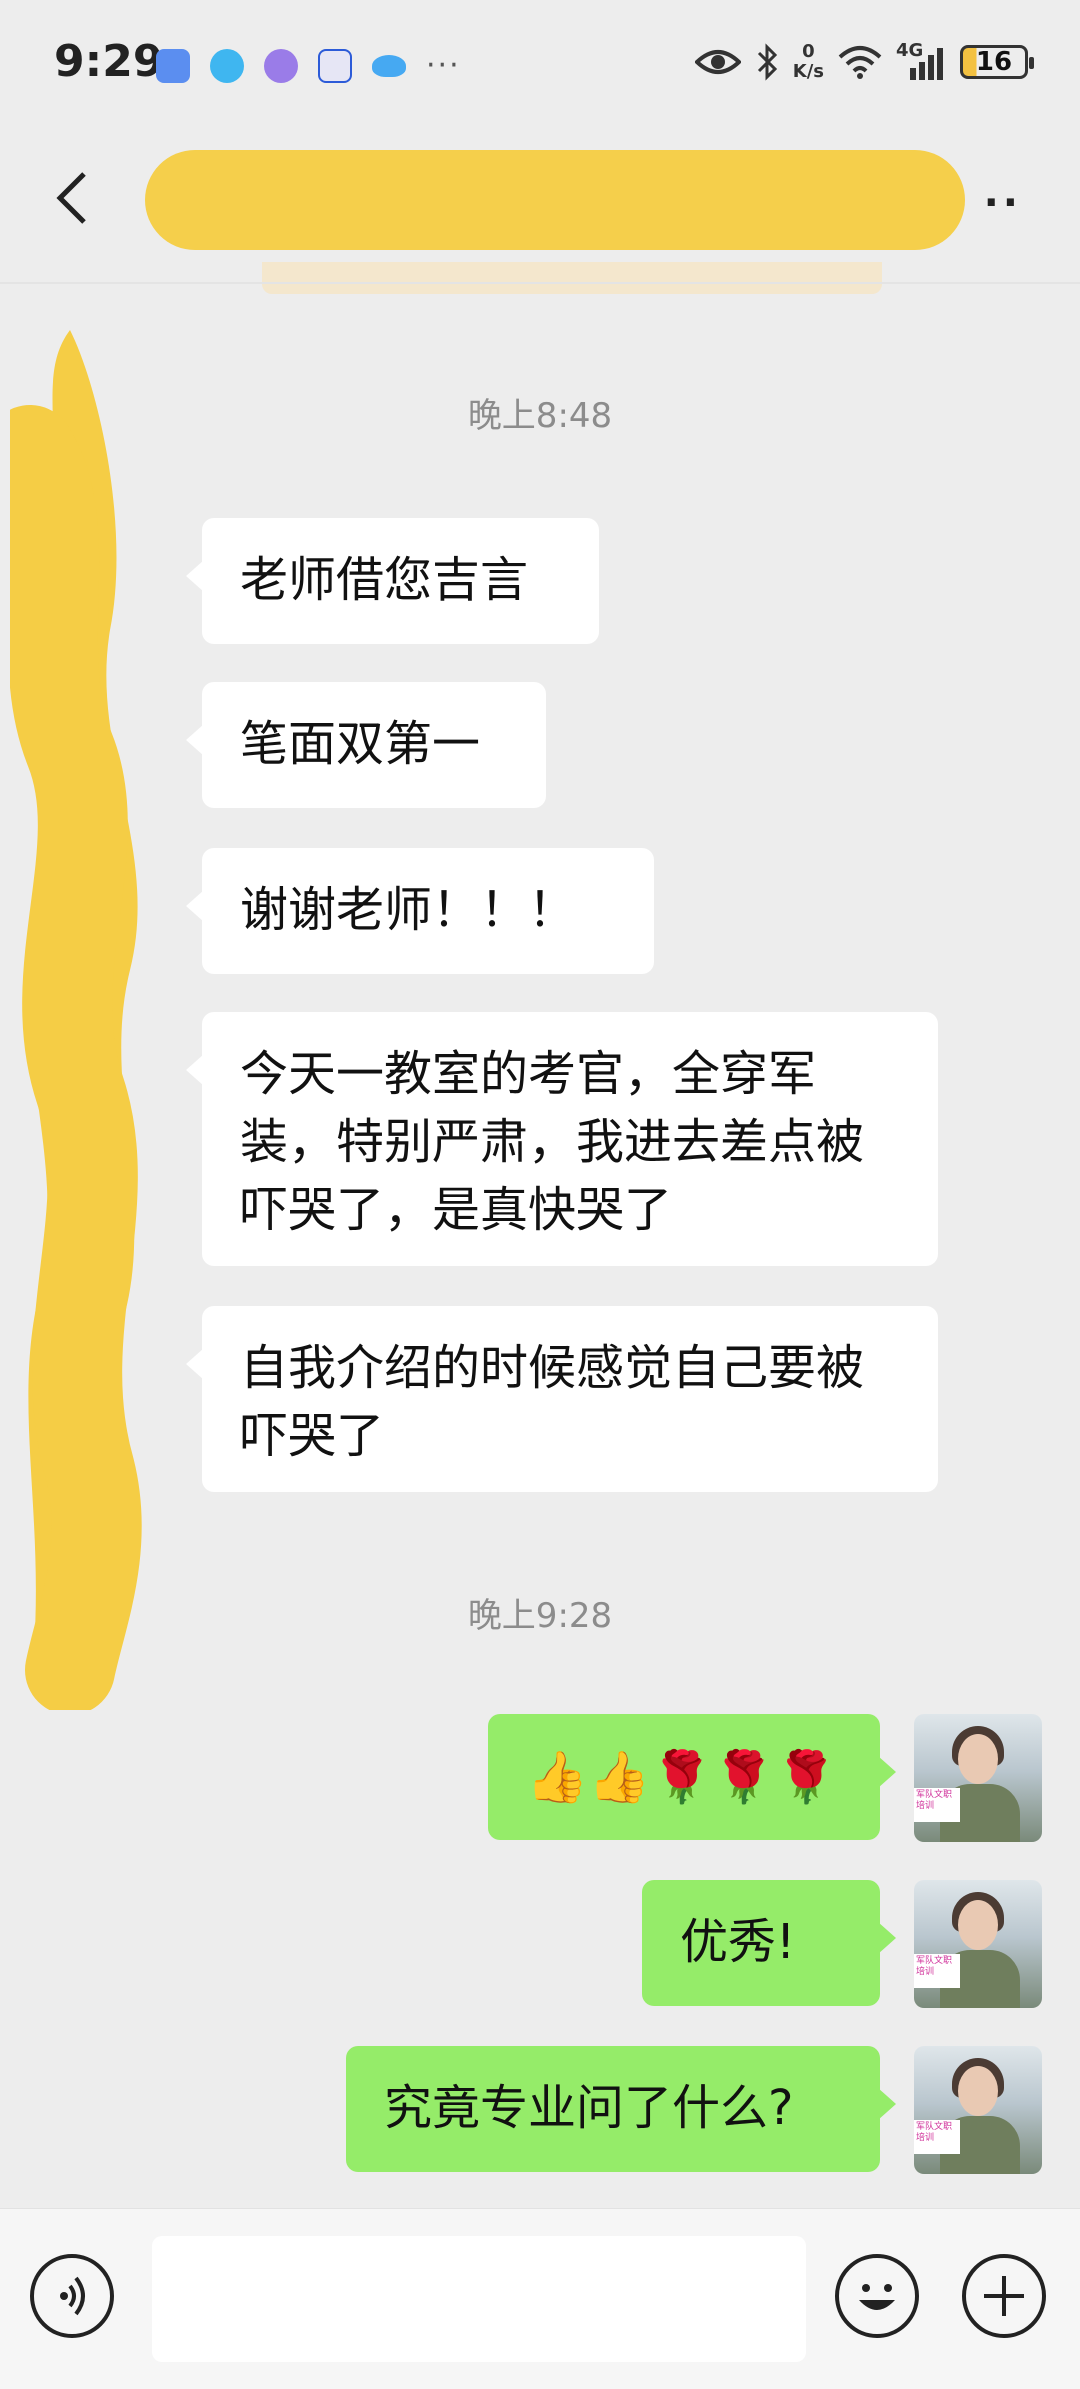 The image size is (1080, 2389). What do you see at coordinates (997, 62) in the screenshot?
I see `battery-indicator: 16` at bounding box center [997, 62].